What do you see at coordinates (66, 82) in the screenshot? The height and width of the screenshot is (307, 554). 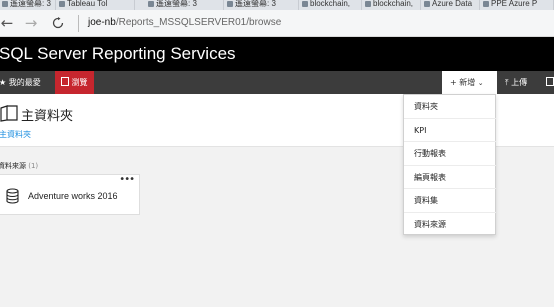 I see `browse-icon` at bounding box center [66, 82].